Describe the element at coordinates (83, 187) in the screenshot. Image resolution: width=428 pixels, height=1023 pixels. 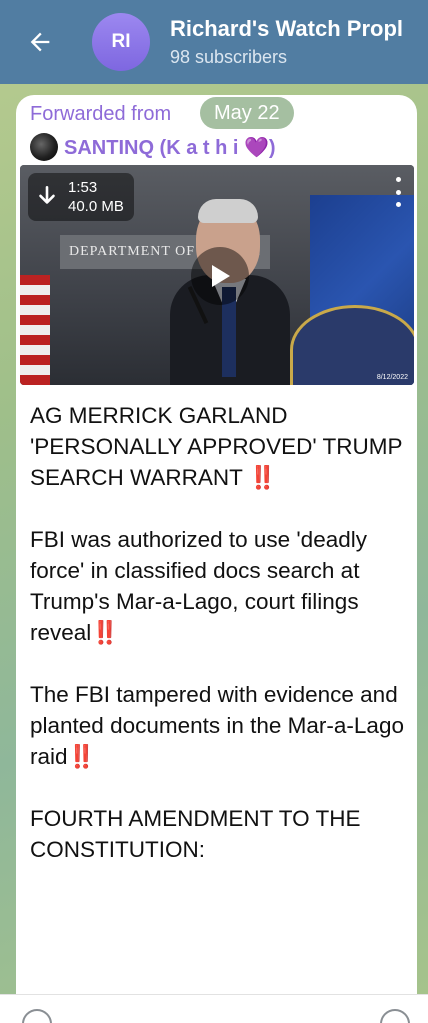
I see `video-duration: 1:53` at that location.